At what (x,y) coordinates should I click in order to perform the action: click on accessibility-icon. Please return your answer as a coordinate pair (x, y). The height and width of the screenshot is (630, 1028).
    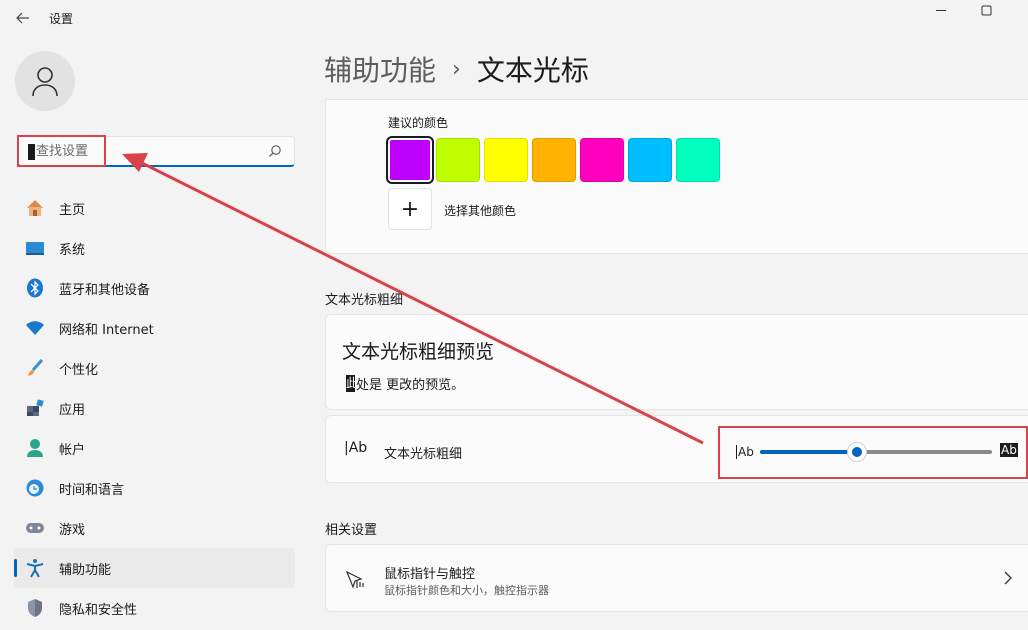
    Looking at the image, I should click on (35, 568).